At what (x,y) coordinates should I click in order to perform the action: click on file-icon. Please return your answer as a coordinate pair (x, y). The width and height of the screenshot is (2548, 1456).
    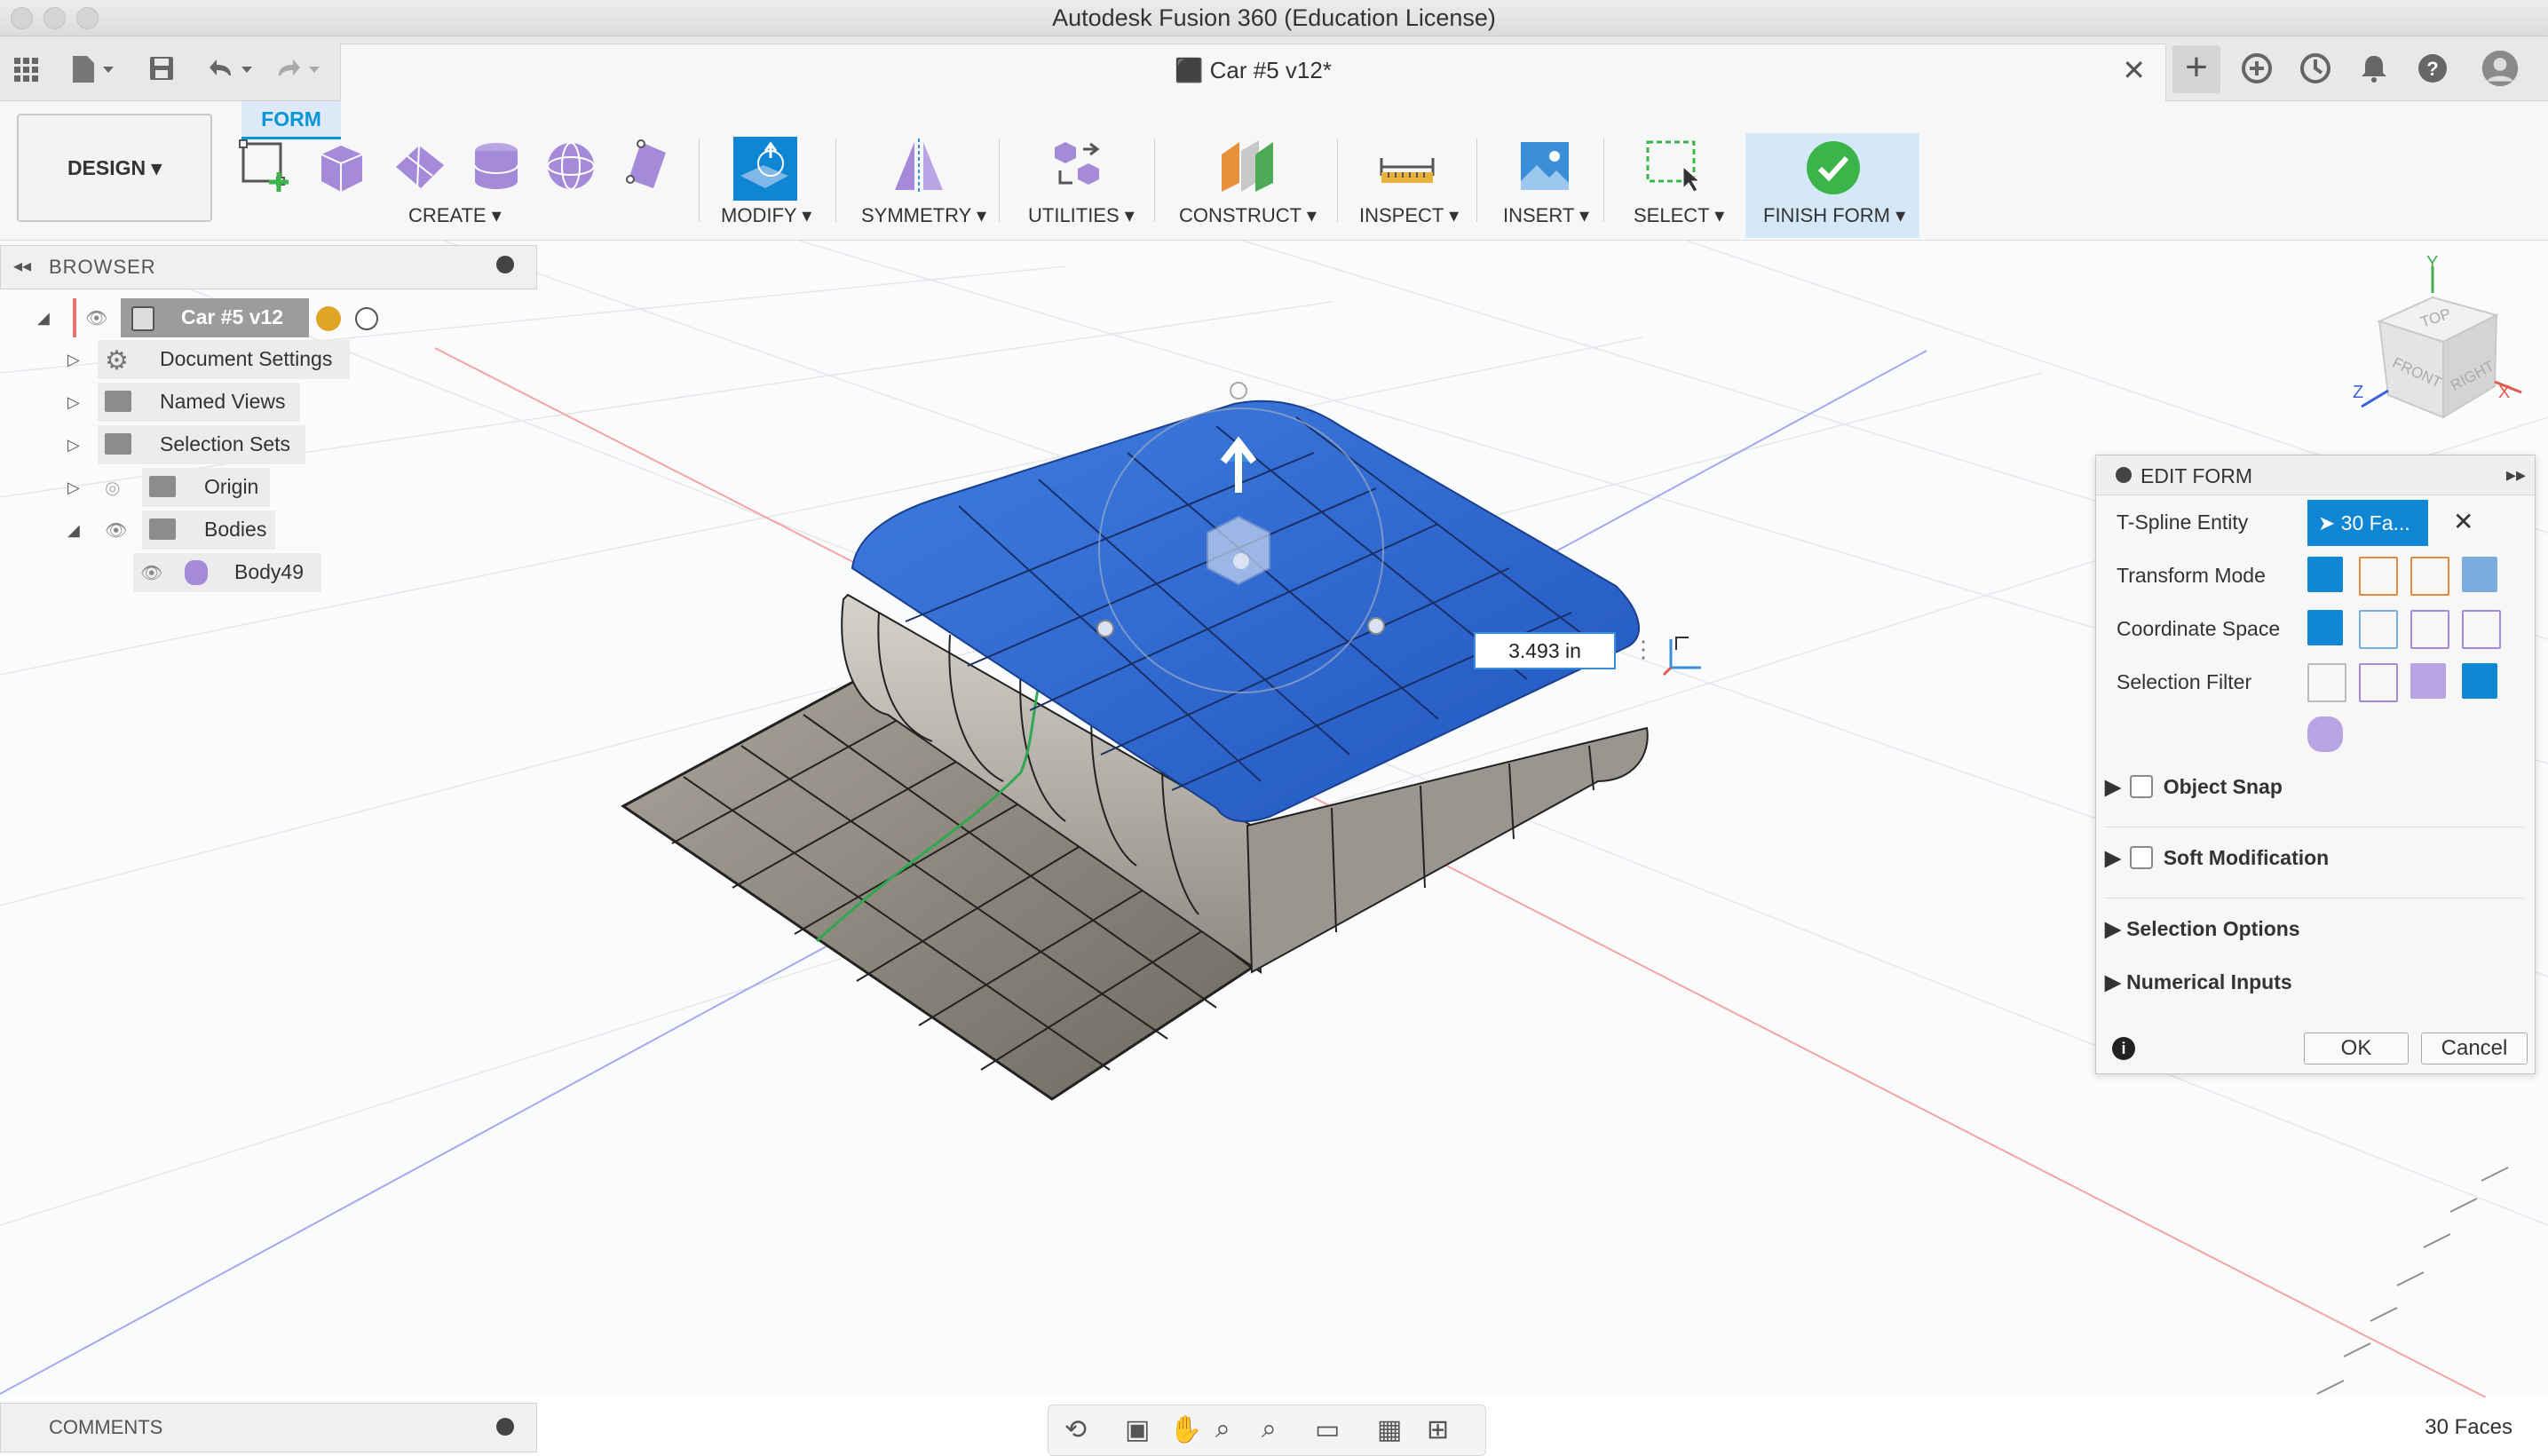
    Looking at the image, I should click on (94, 68).